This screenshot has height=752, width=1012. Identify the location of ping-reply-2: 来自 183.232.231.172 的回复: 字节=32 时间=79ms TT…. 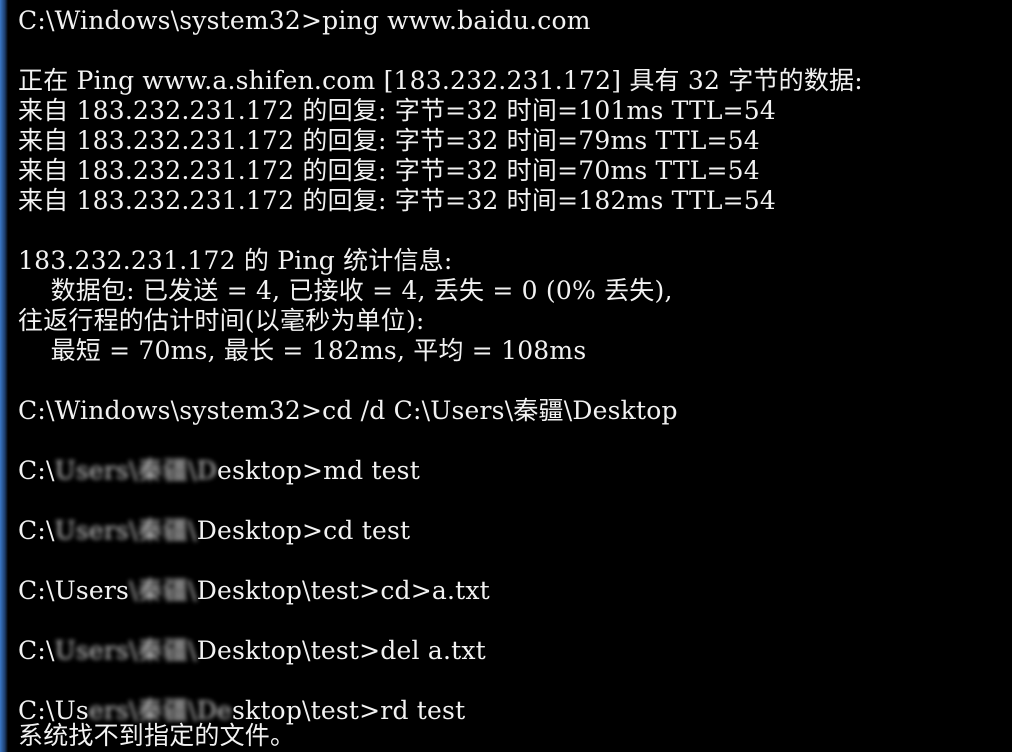
(389, 140).